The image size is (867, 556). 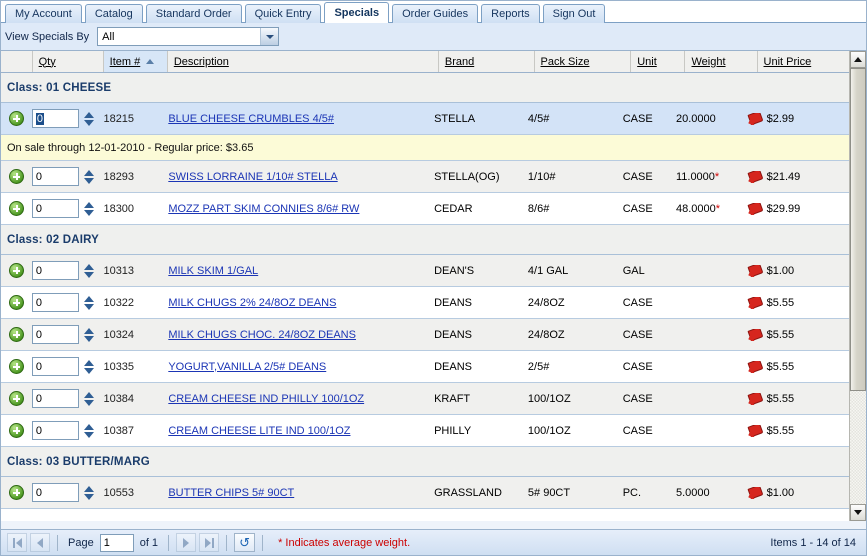 I want to click on column-header-unit: Unit, so click(x=658, y=61).